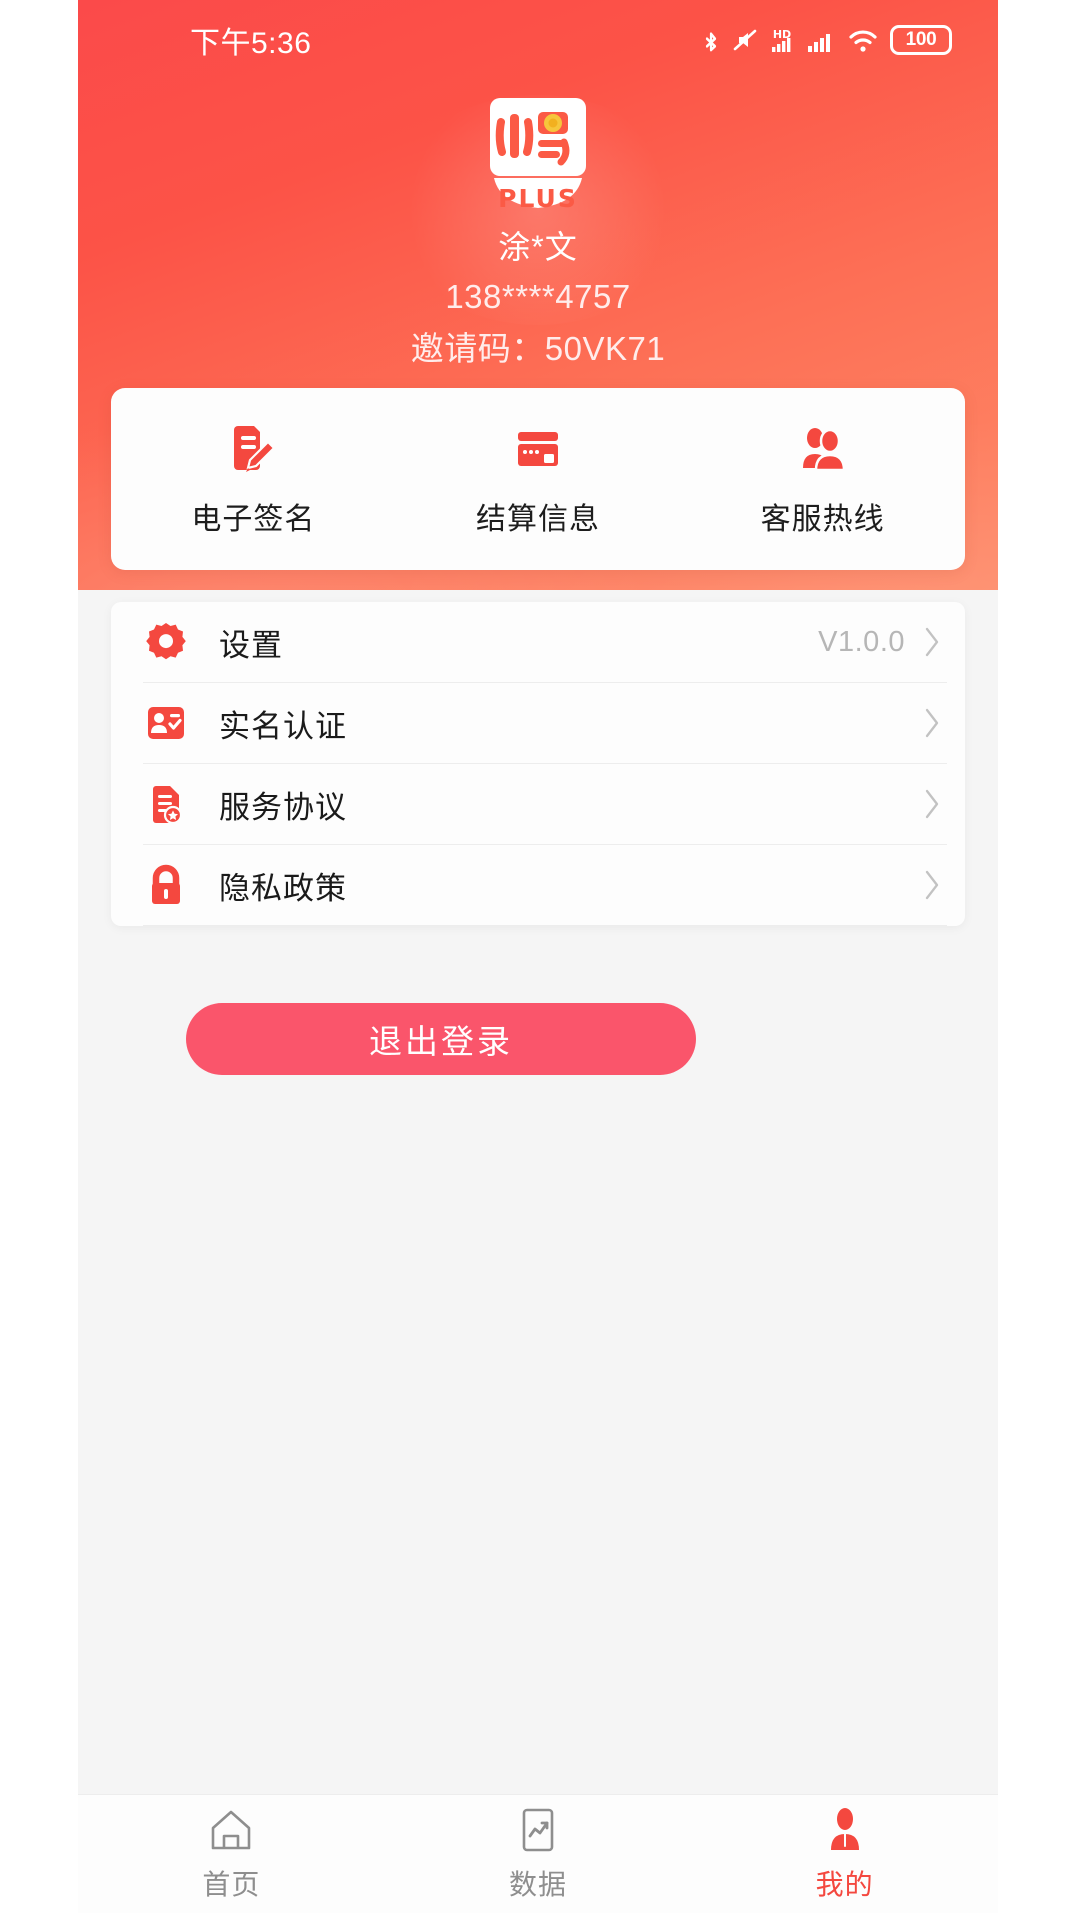  I want to click on bottom-tab-bar: 首页 数据 我的, so click(538, 1853).